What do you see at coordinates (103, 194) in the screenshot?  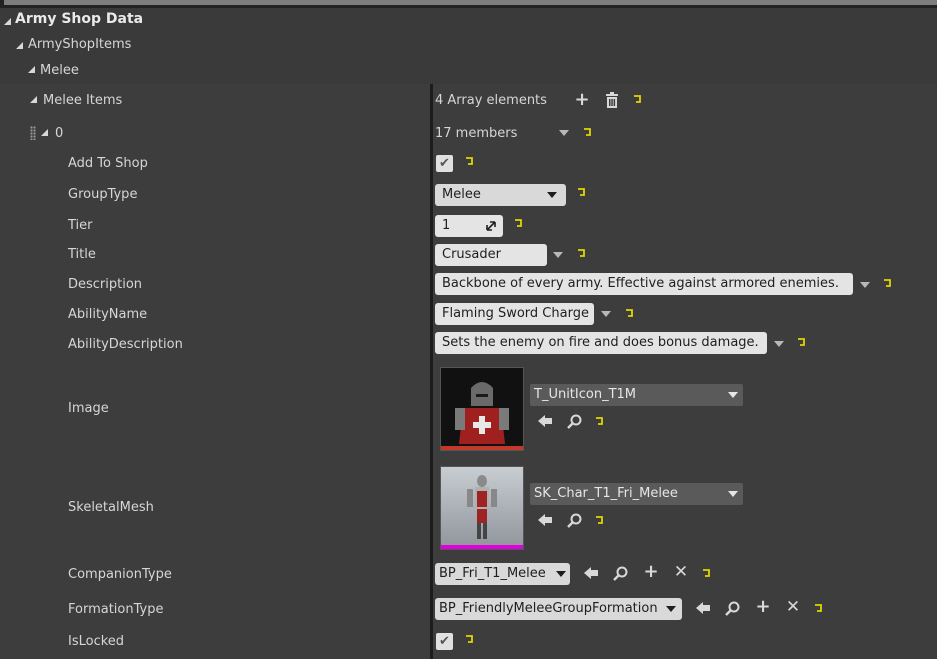 I see `group-type-label: GroupType` at bounding box center [103, 194].